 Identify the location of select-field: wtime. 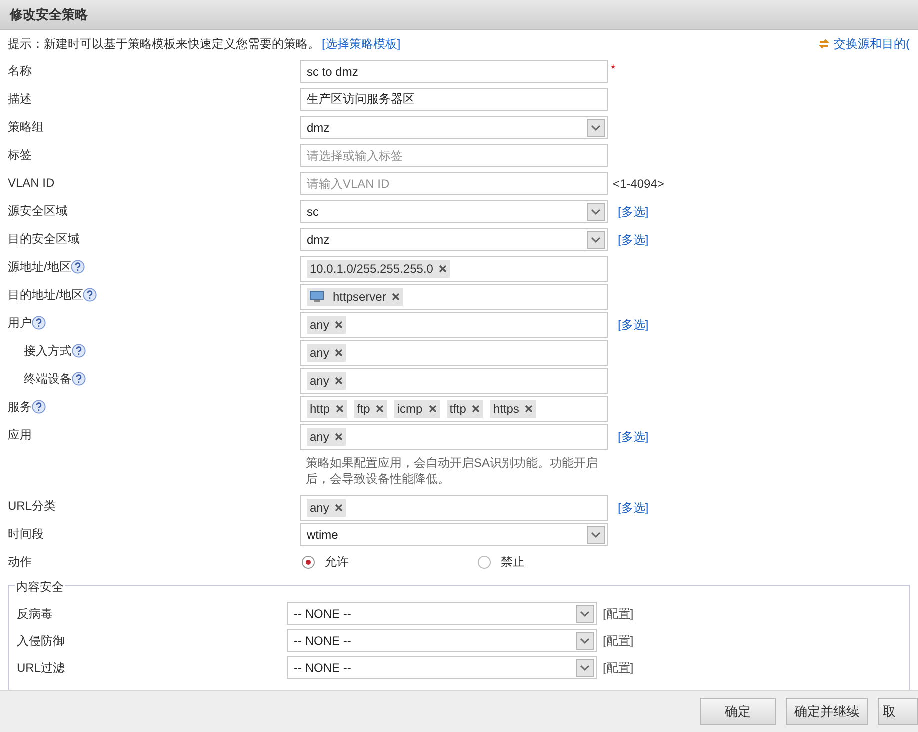
(454, 534).